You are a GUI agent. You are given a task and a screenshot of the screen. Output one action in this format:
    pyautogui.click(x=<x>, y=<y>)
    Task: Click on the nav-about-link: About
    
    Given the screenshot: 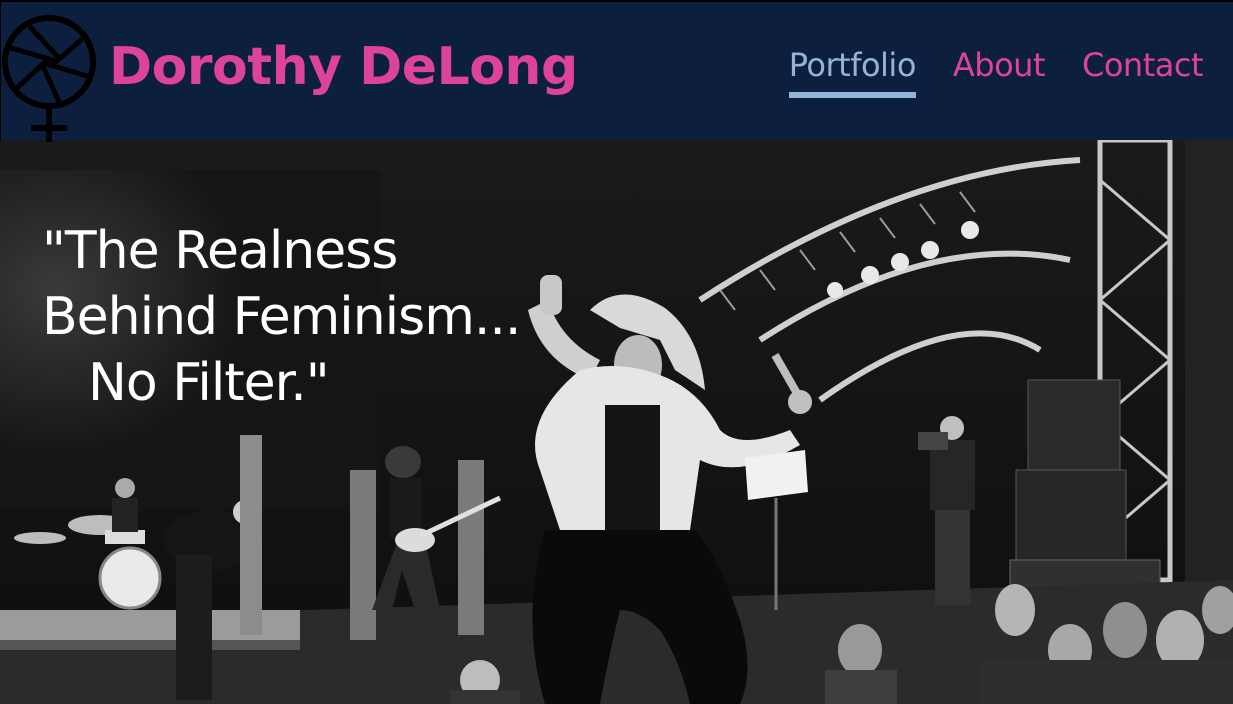 What is the action you would take?
    pyautogui.click(x=999, y=70)
    